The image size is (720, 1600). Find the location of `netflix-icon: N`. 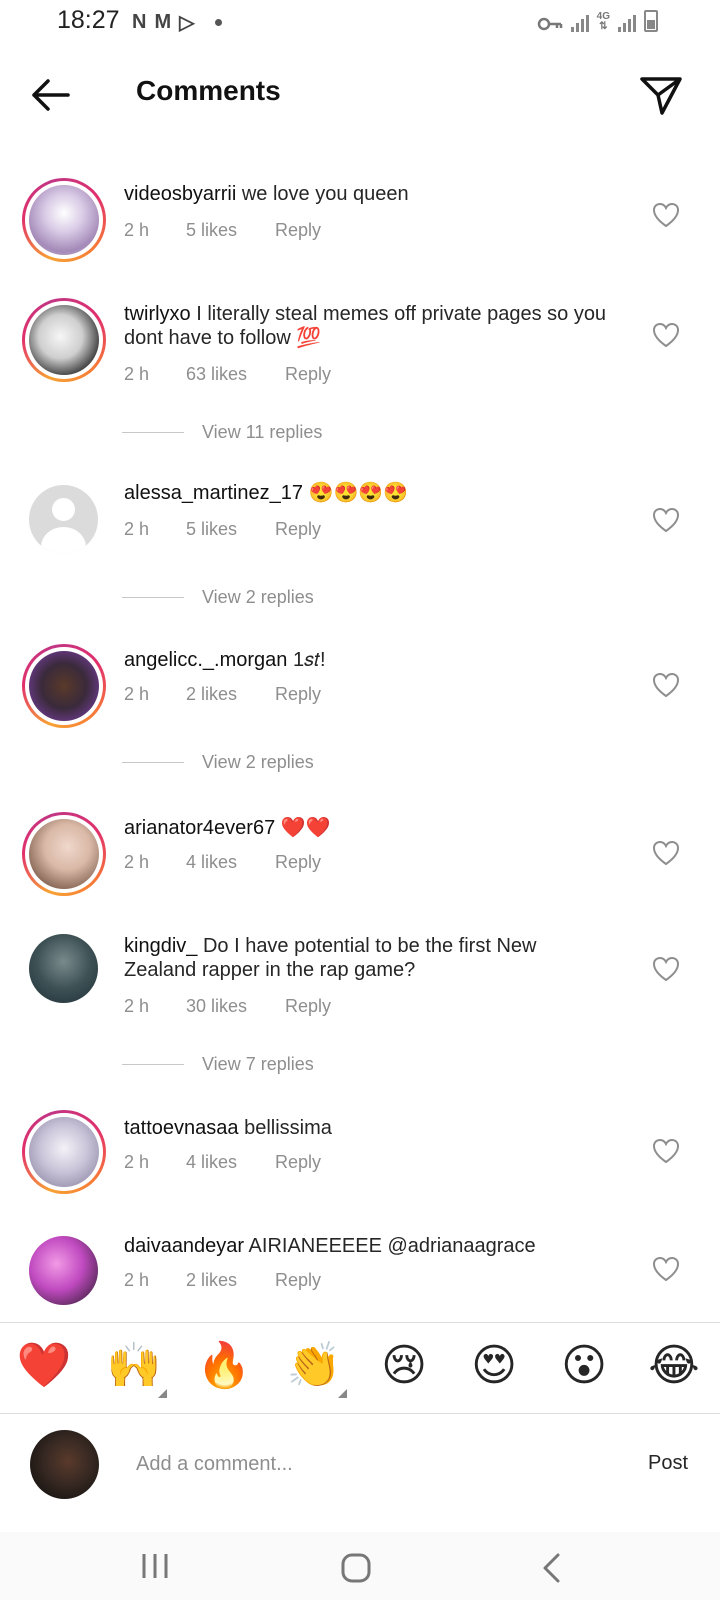

netflix-icon: N is located at coordinates (139, 22).